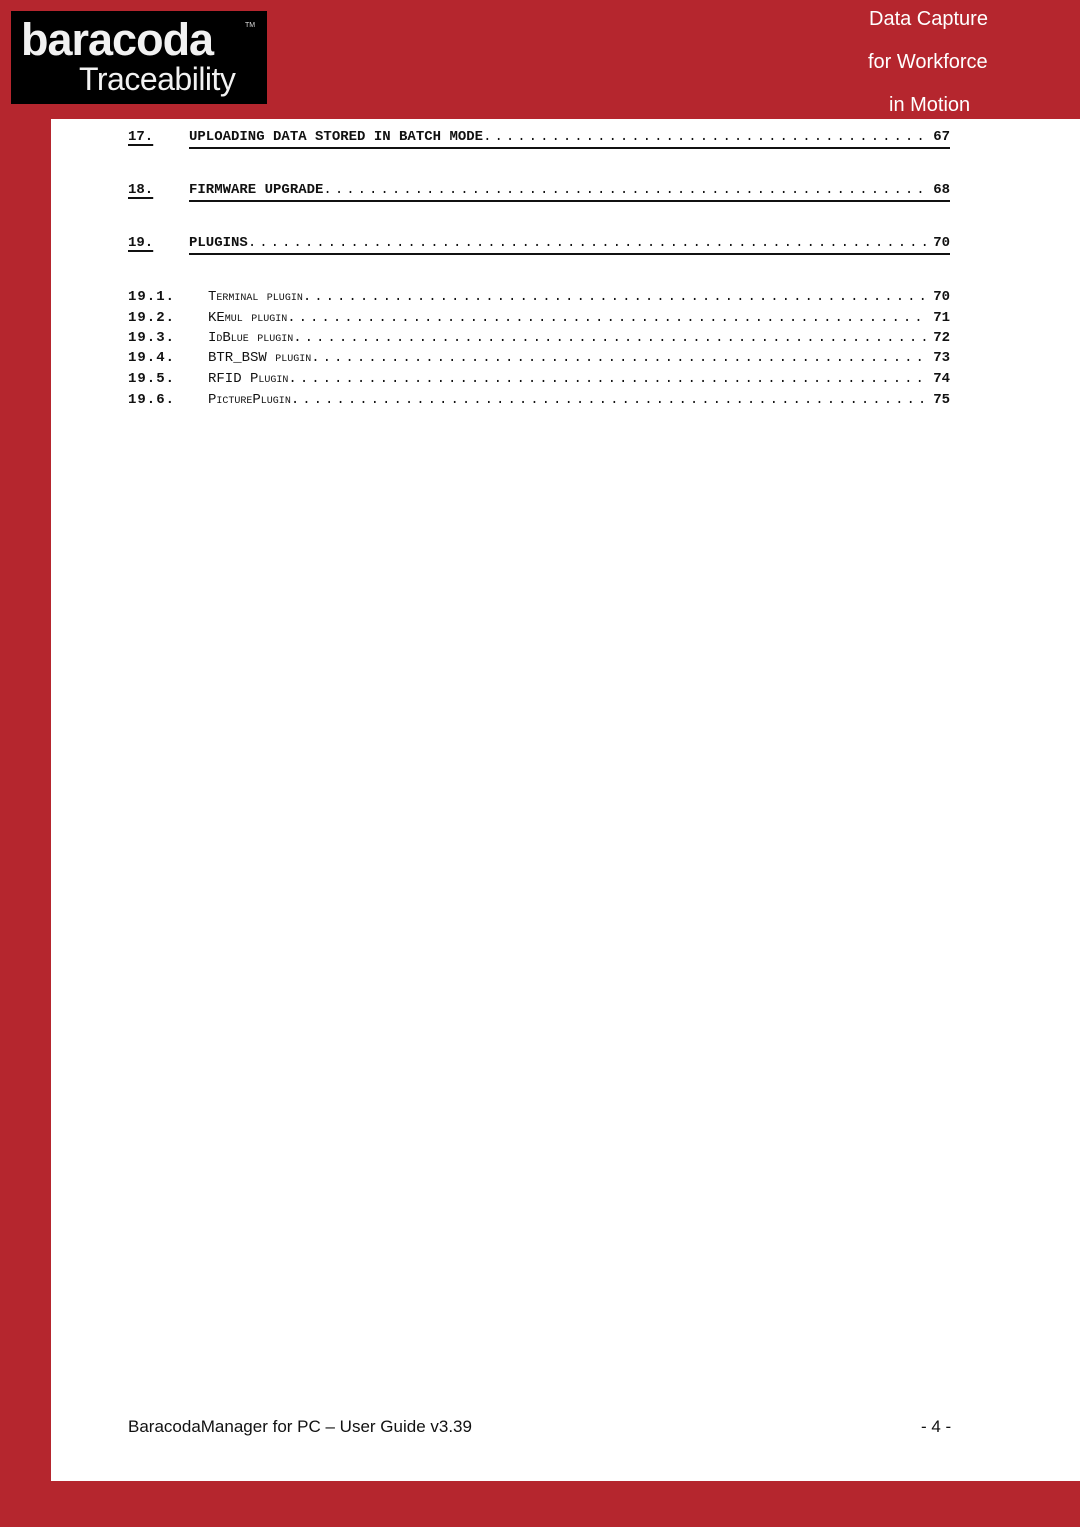 Image resolution: width=1080 pixels, height=1527 pixels. I want to click on toc-entry-number: 19.3., so click(152, 338).